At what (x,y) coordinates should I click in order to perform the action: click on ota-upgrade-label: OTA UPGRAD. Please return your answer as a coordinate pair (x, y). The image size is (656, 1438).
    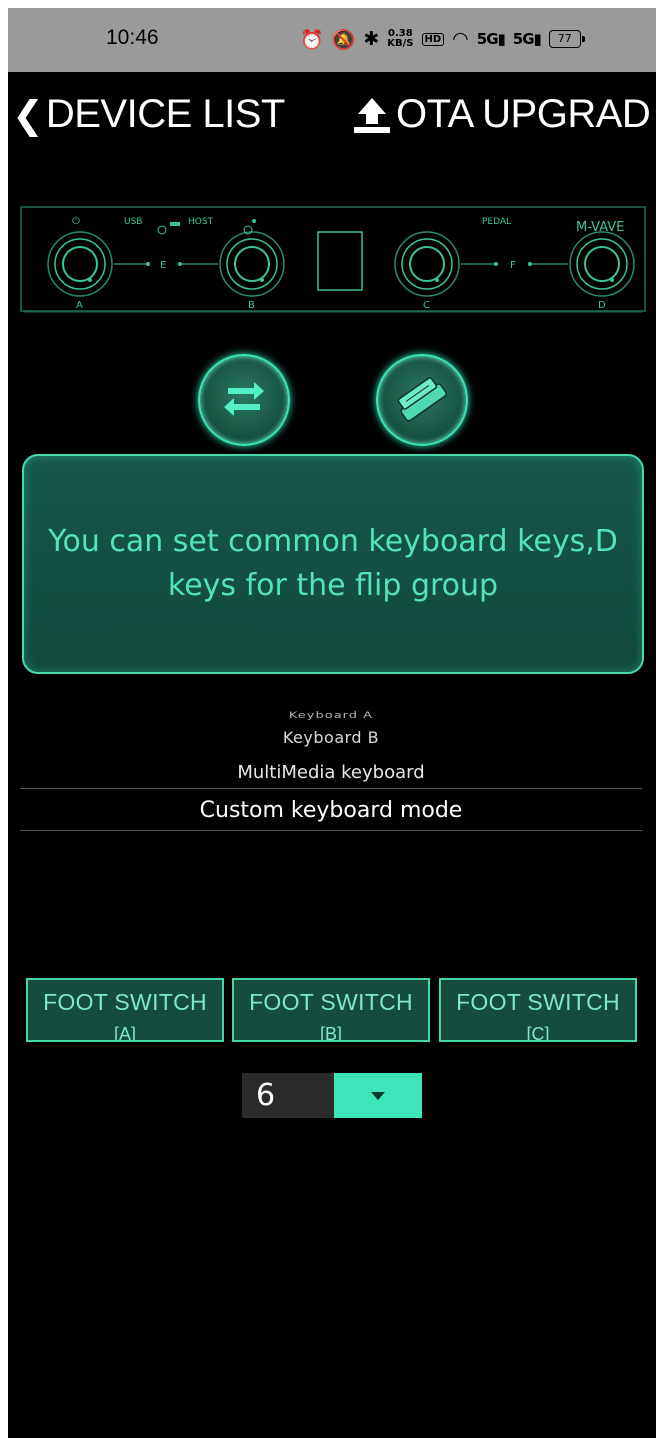
    Looking at the image, I should click on (523, 114).